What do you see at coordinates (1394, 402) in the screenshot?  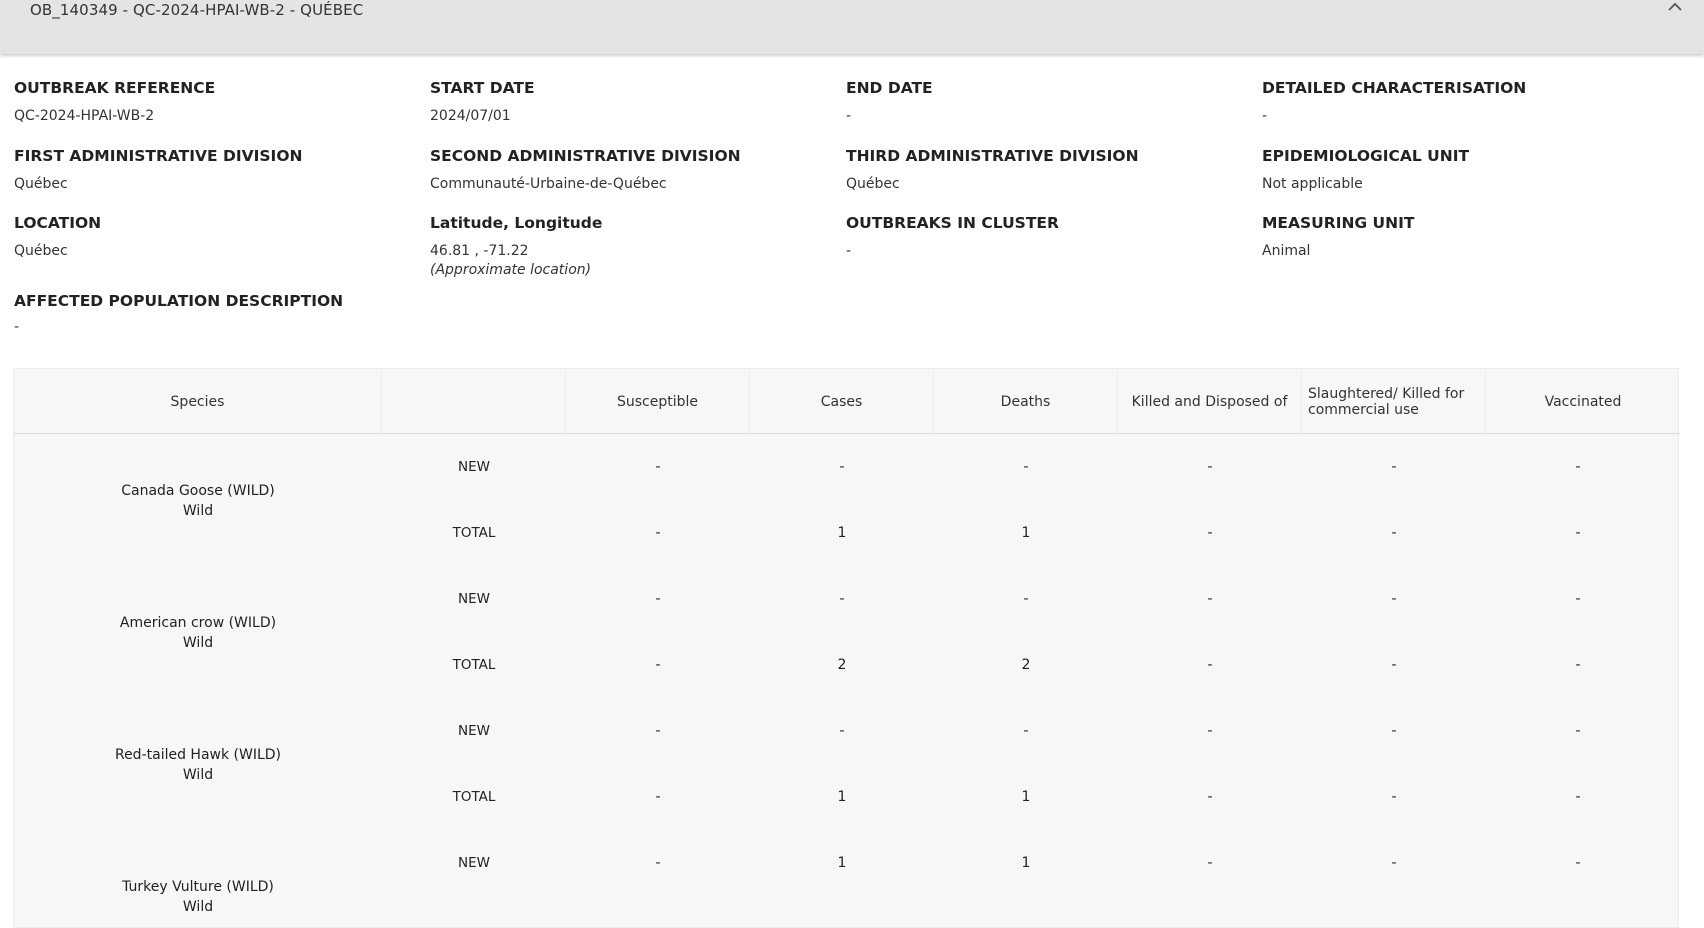 I see `column-header-slaughtered: Slaughtered/ Killed for commercial use` at bounding box center [1394, 402].